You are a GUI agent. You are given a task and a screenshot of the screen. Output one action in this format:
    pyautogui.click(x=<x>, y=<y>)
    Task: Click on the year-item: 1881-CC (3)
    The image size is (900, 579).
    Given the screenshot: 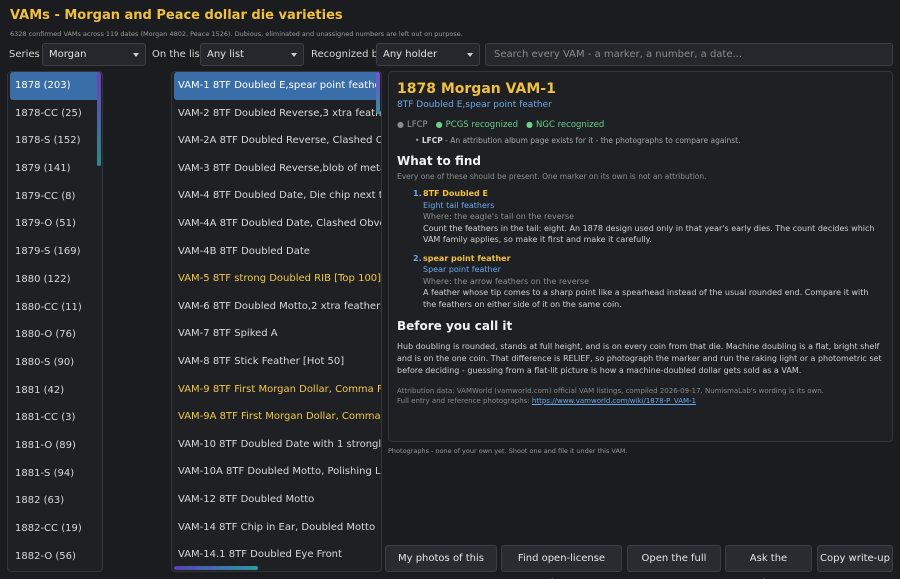 What is the action you would take?
    pyautogui.click(x=55, y=418)
    